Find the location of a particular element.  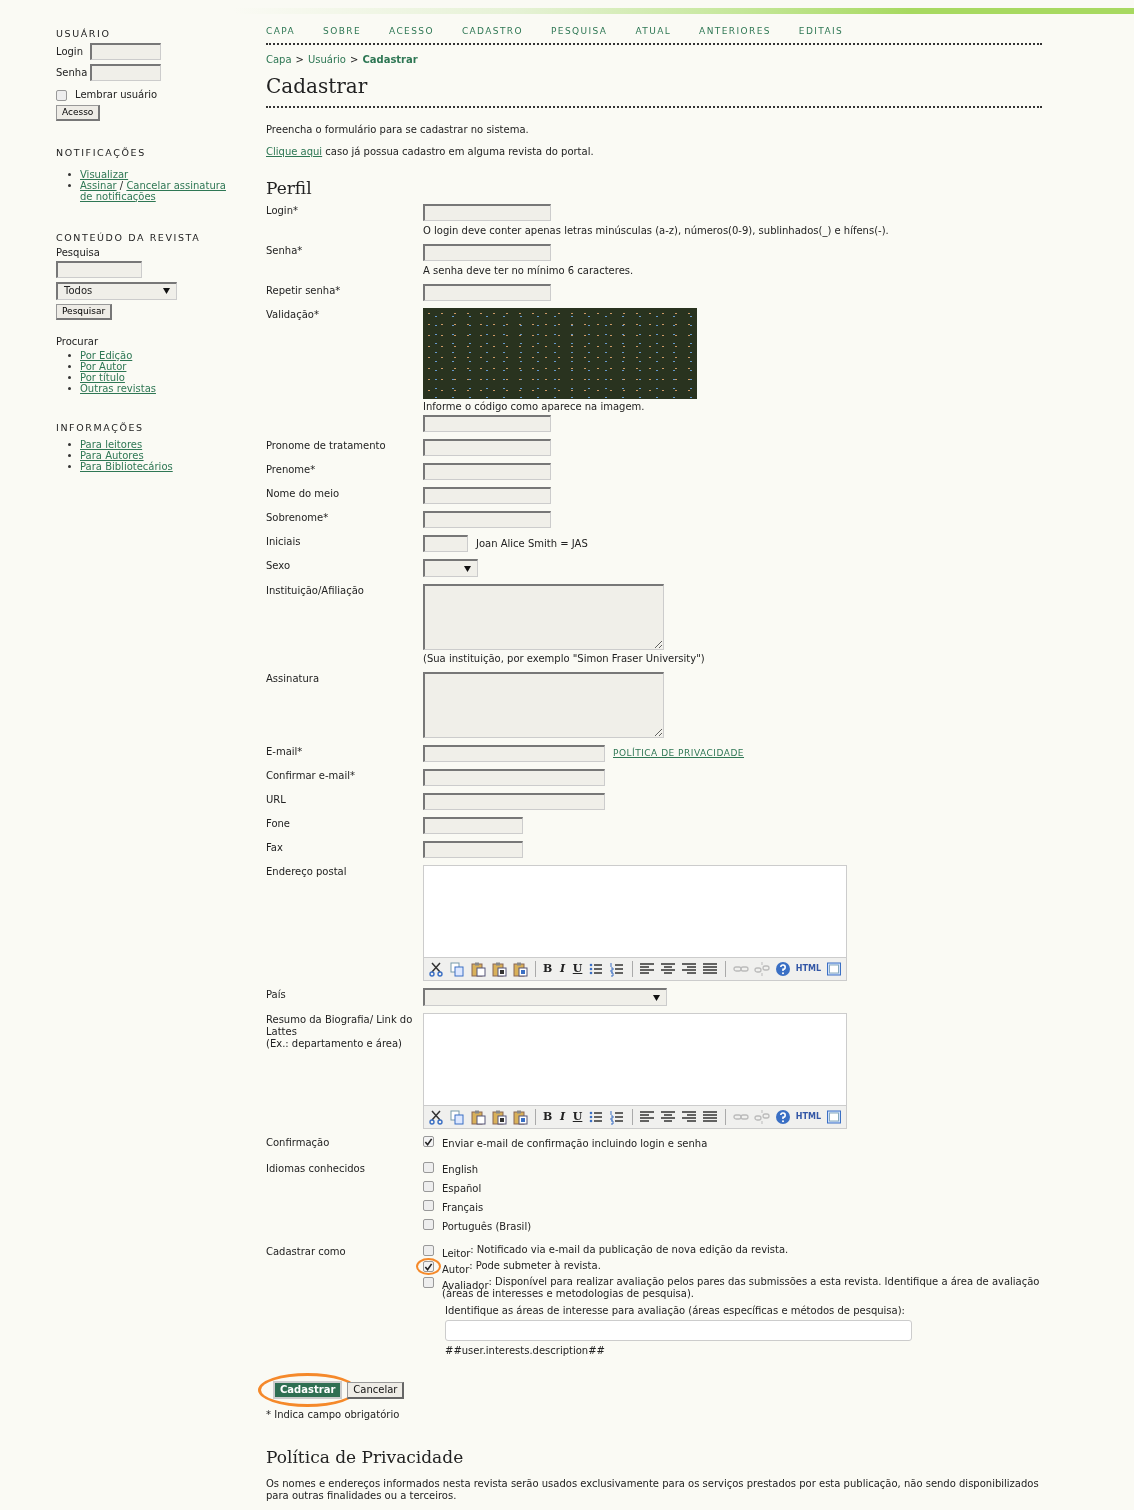

field-label: Login* is located at coordinates (282, 211).